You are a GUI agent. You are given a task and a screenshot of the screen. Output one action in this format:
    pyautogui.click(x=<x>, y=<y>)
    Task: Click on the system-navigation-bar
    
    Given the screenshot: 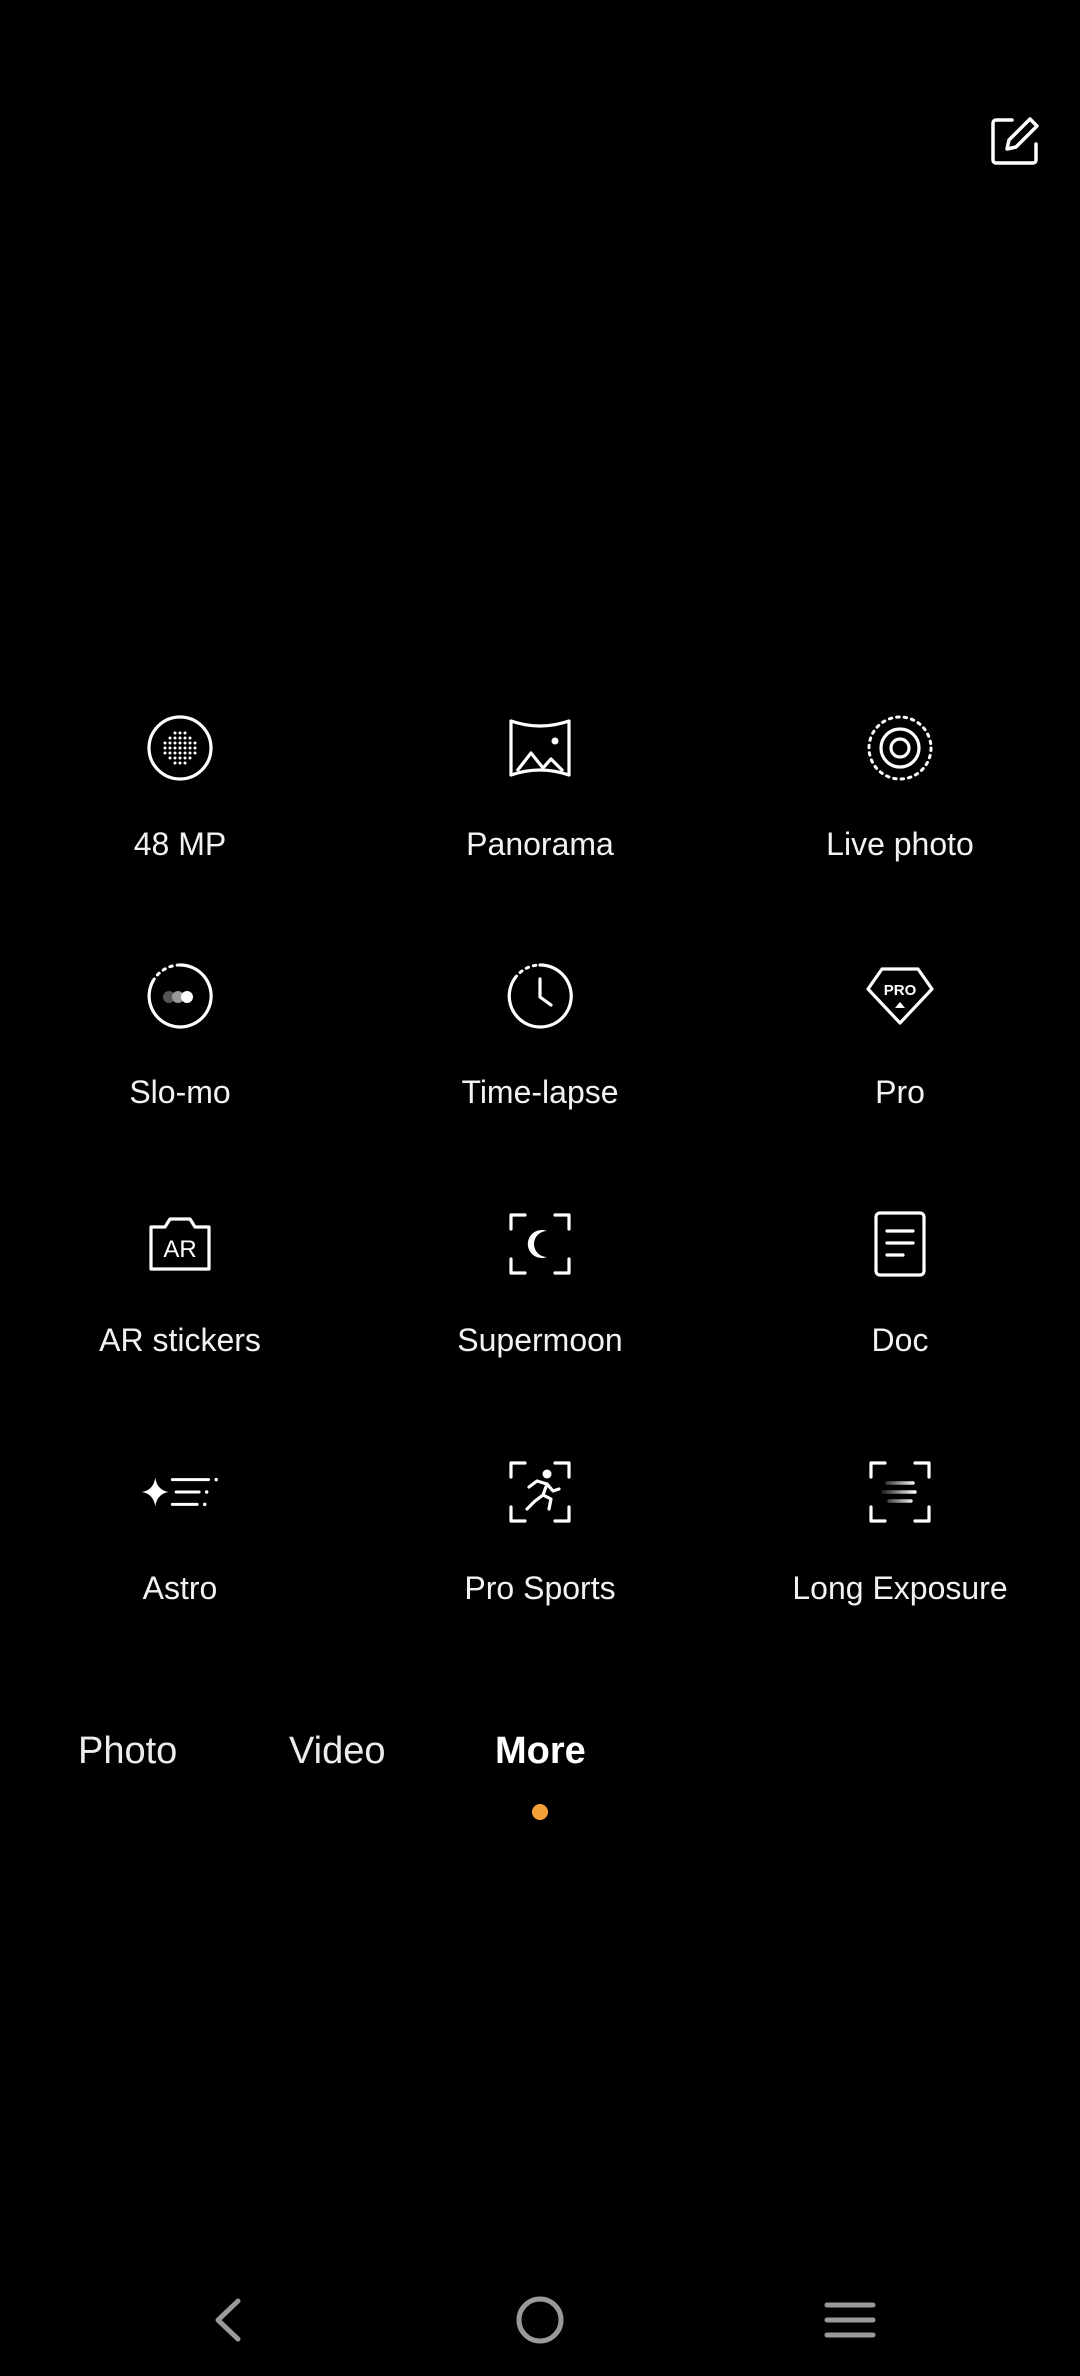 What is the action you would take?
    pyautogui.click(x=540, y=2320)
    